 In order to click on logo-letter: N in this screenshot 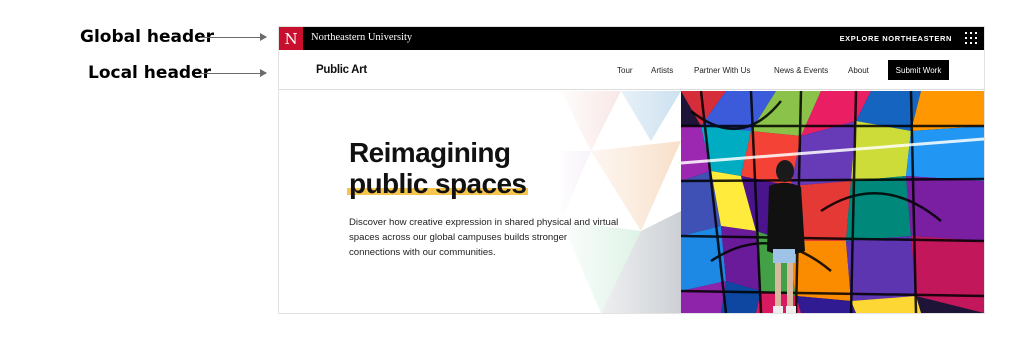, I will do `click(291, 38)`.